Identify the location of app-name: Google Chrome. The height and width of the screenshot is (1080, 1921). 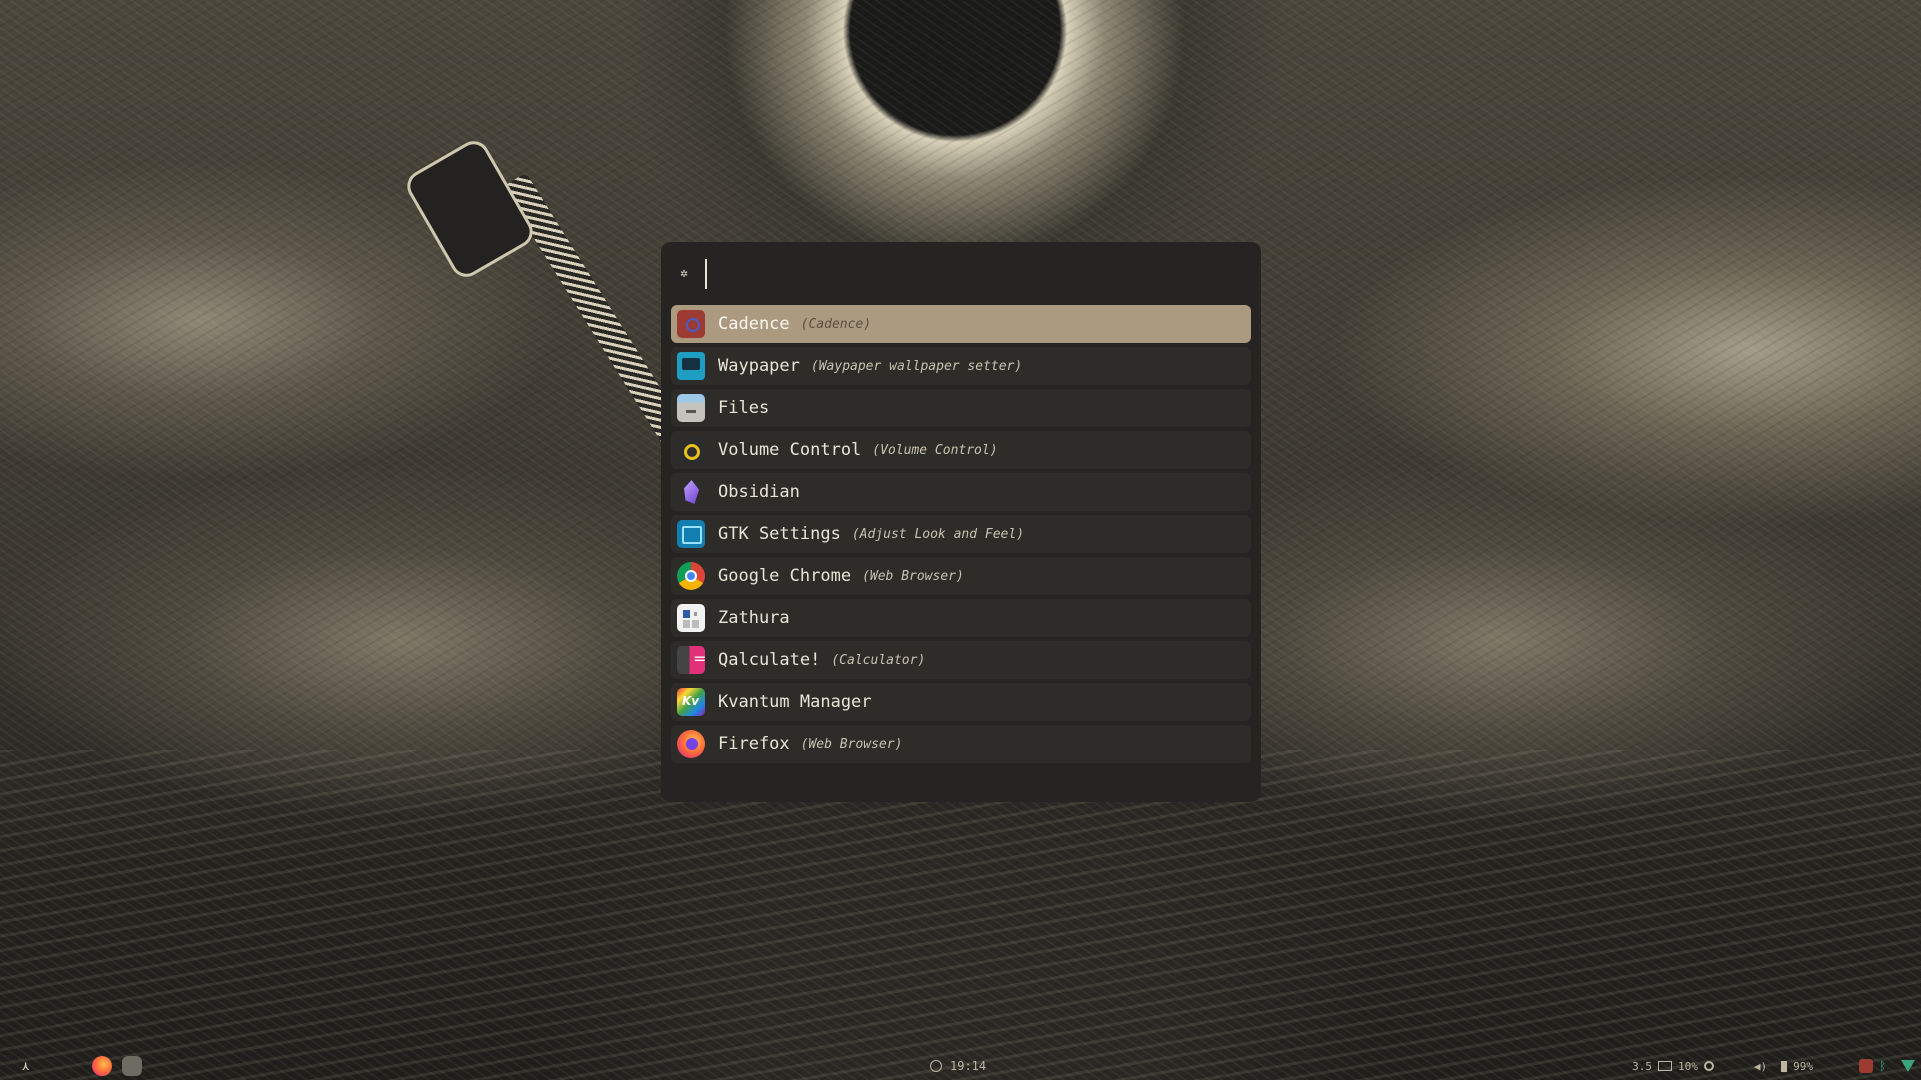
(785, 576).